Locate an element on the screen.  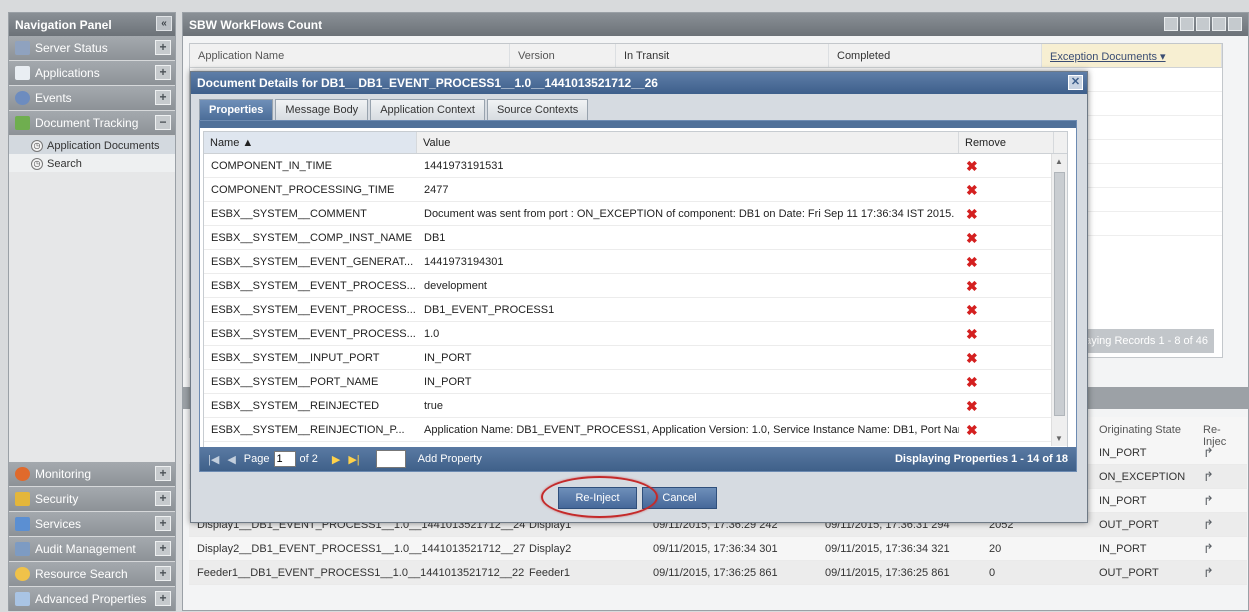
prev-page-icon: ◀ is located at coordinates (231, 459).